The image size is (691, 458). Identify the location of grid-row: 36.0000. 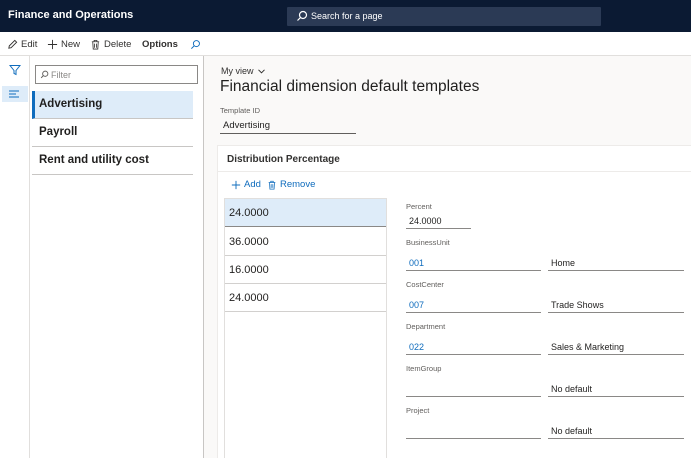
(305, 242).